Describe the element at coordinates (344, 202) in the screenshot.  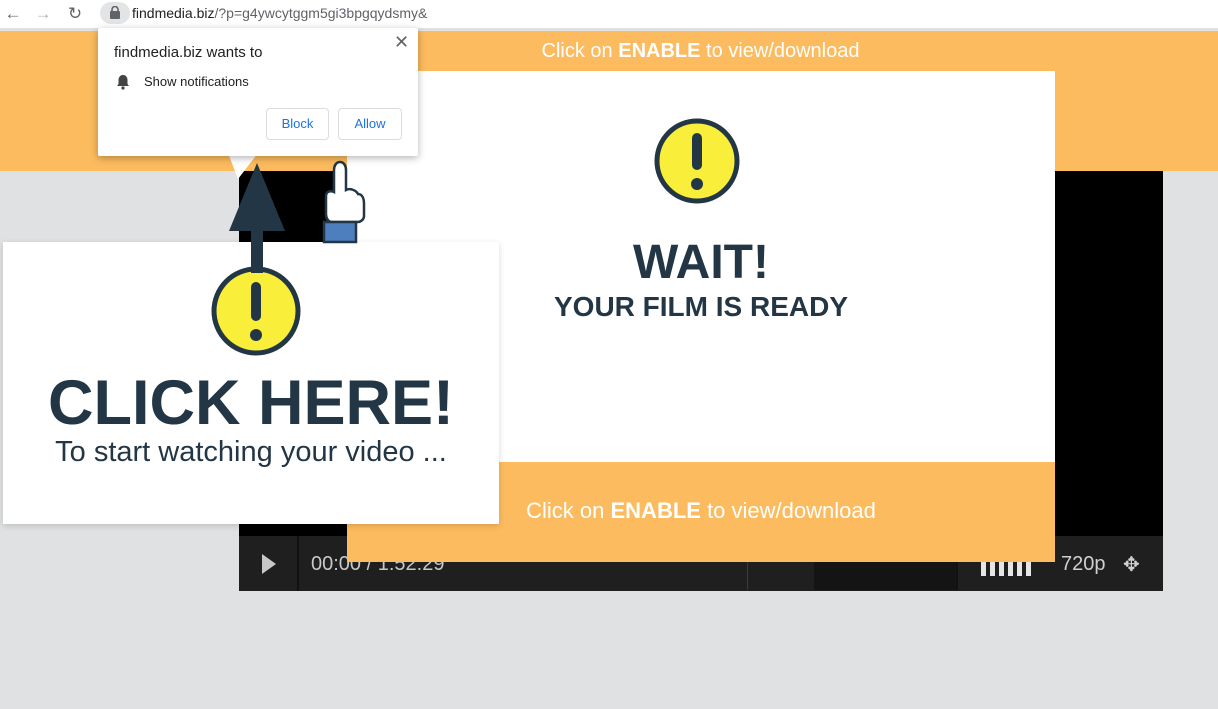
I see `pointing-hand-icon` at that location.